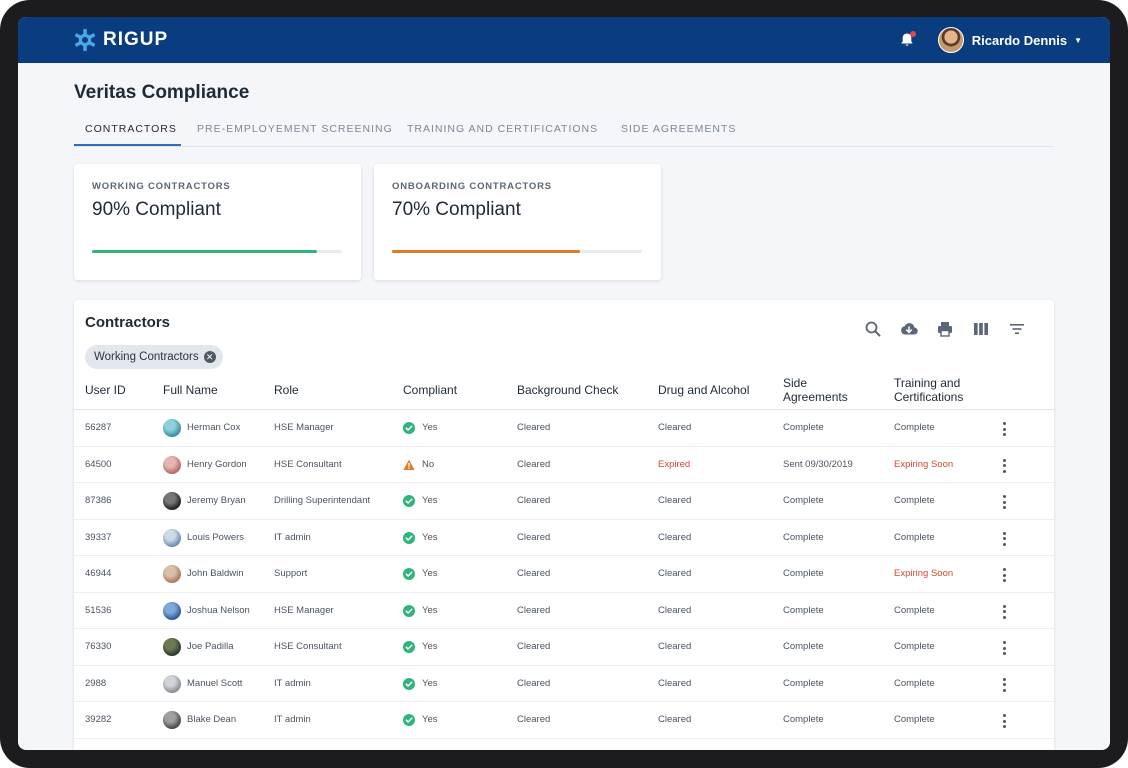 The height and width of the screenshot is (768, 1128). What do you see at coordinates (502, 129) in the screenshot?
I see `tab-training-and-certifications: TRAINING AND CERTIFICATIONS` at bounding box center [502, 129].